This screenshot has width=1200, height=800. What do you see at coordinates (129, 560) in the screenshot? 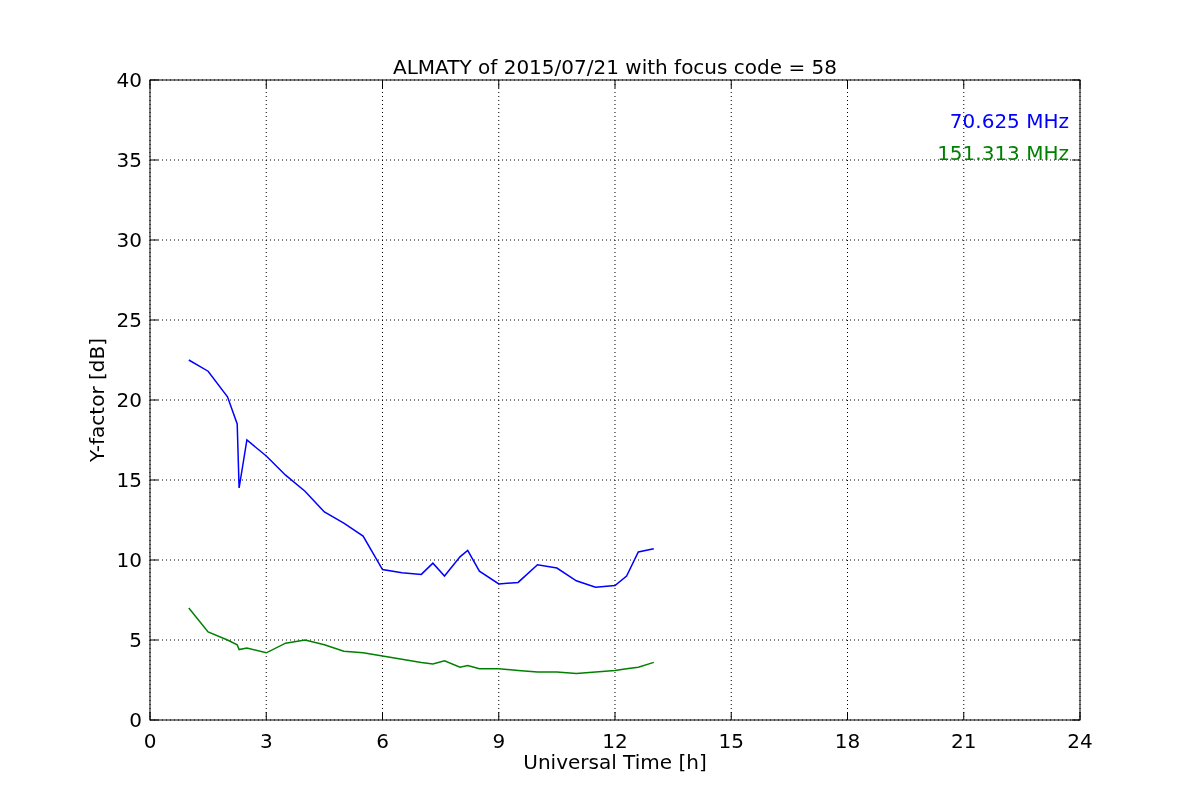
I see `y-tick-label: 10` at bounding box center [129, 560].